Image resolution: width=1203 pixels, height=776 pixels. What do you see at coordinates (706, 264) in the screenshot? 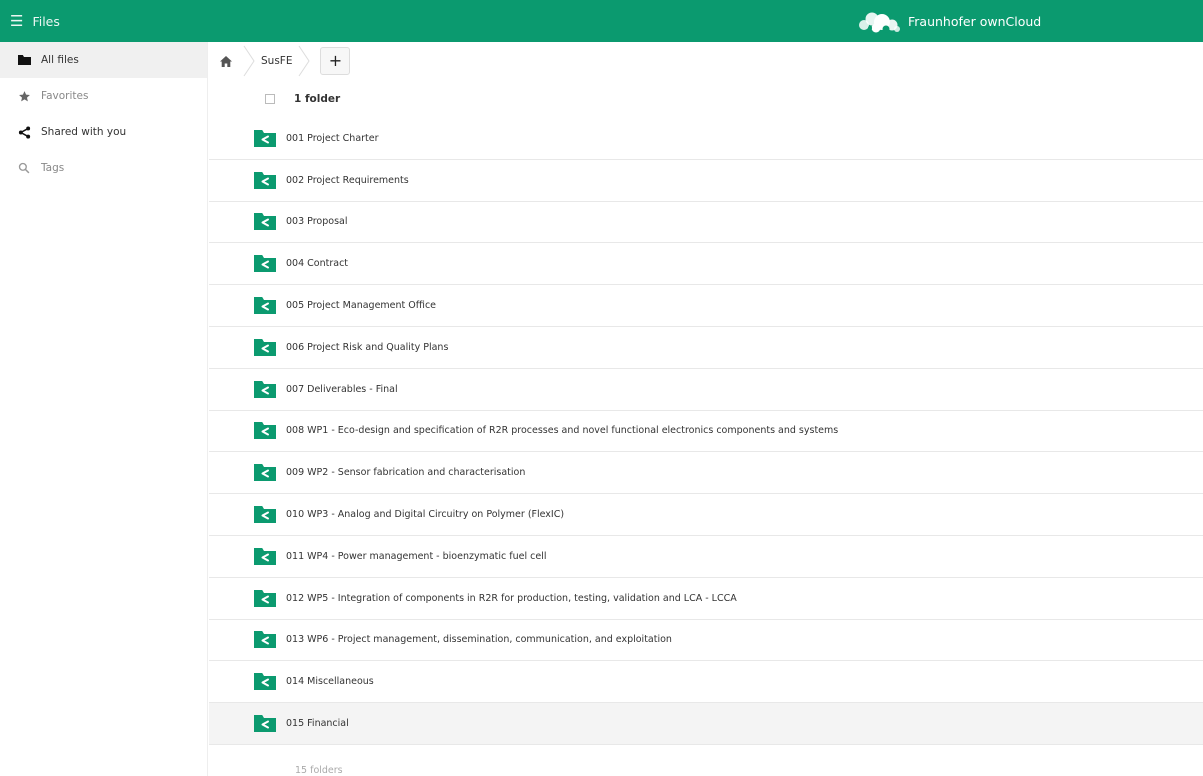
I see `file-row: 004 Contract` at bounding box center [706, 264].